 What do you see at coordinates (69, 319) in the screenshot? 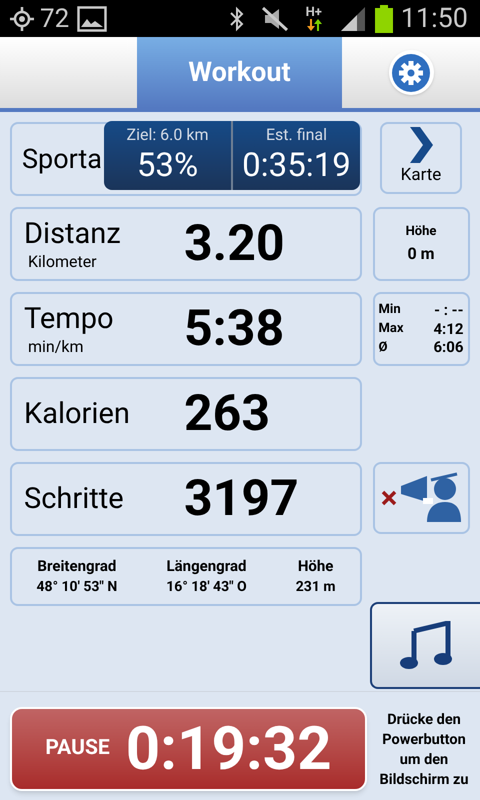
I see `metric-label: Tempo` at bounding box center [69, 319].